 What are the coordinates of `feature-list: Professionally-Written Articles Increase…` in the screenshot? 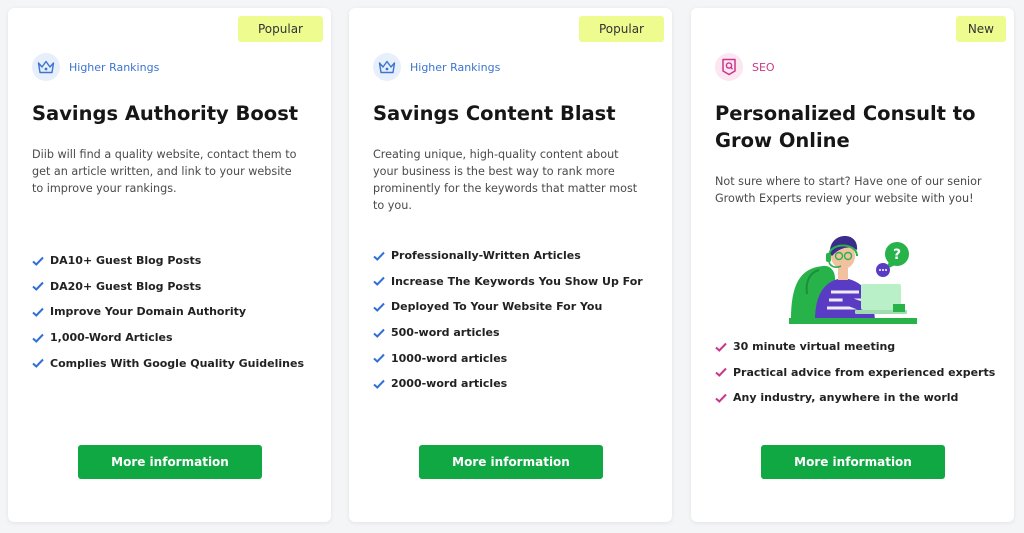 It's located at (518, 320).